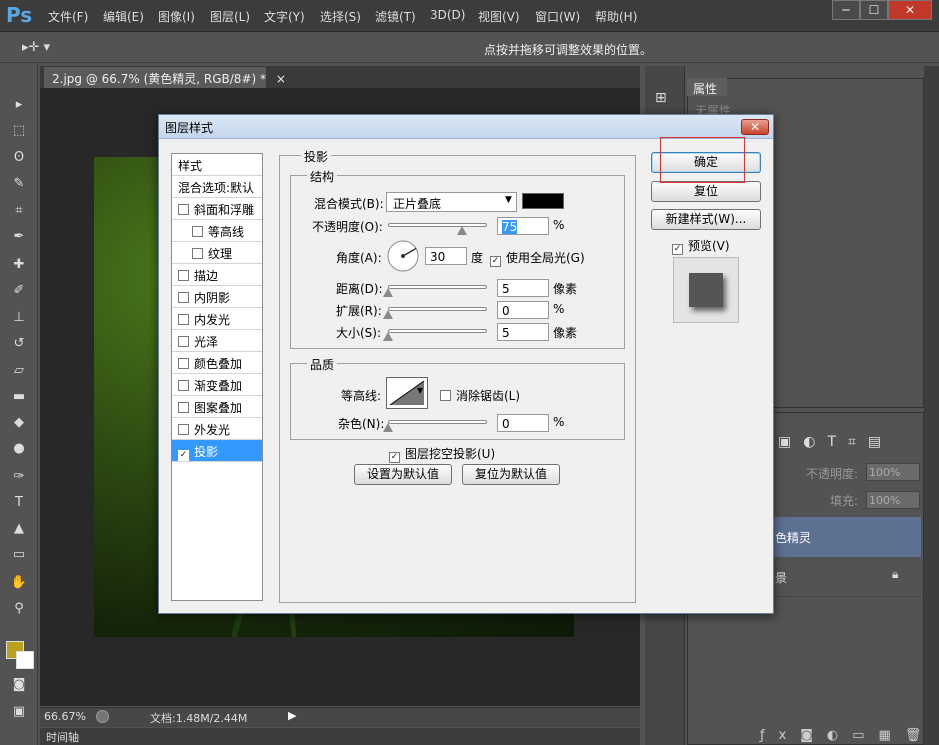  Describe the element at coordinates (388, 427) in the screenshot. I see `noise-slider-knob` at that location.